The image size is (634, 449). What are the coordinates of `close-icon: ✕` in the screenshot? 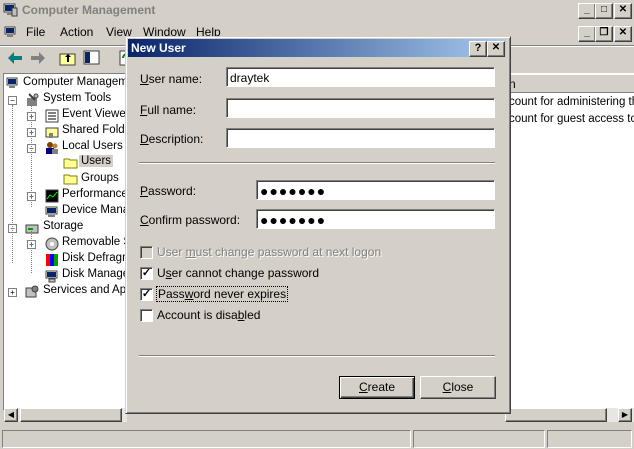 It's located at (496, 47).